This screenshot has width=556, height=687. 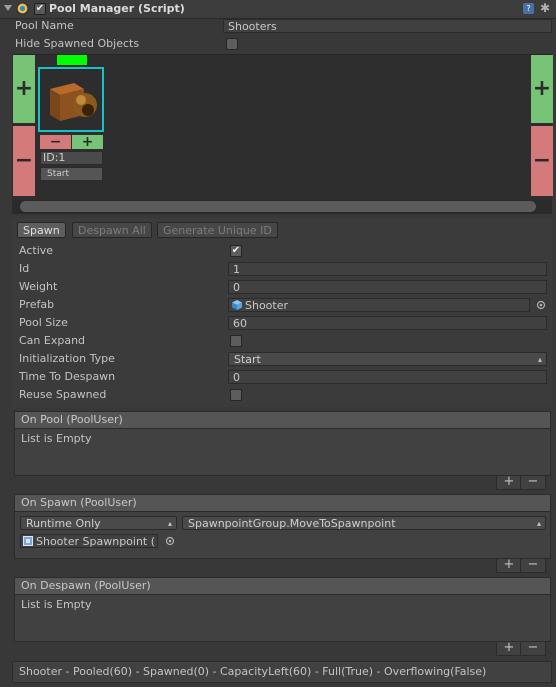 What do you see at coordinates (217, 230) in the screenshot?
I see `generate-unique-id-button: Generate Unique ID` at bounding box center [217, 230].